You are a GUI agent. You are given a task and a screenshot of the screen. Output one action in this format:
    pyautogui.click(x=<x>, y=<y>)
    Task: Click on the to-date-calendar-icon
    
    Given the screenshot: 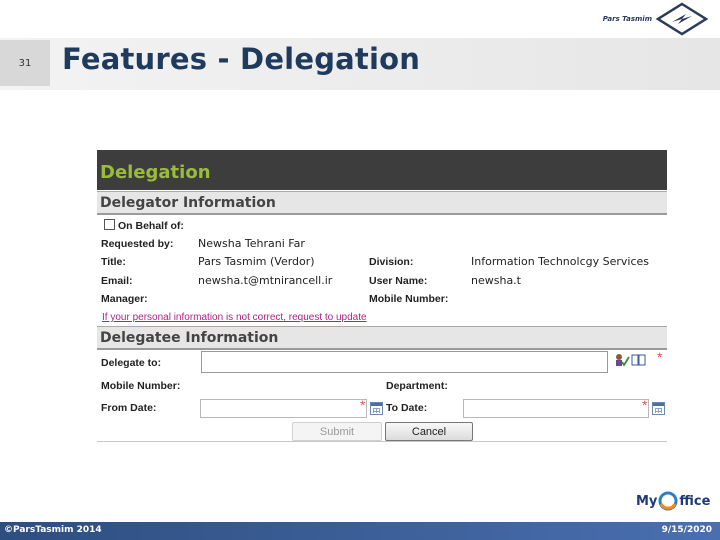 What is the action you would take?
    pyautogui.click(x=658, y=408)
    